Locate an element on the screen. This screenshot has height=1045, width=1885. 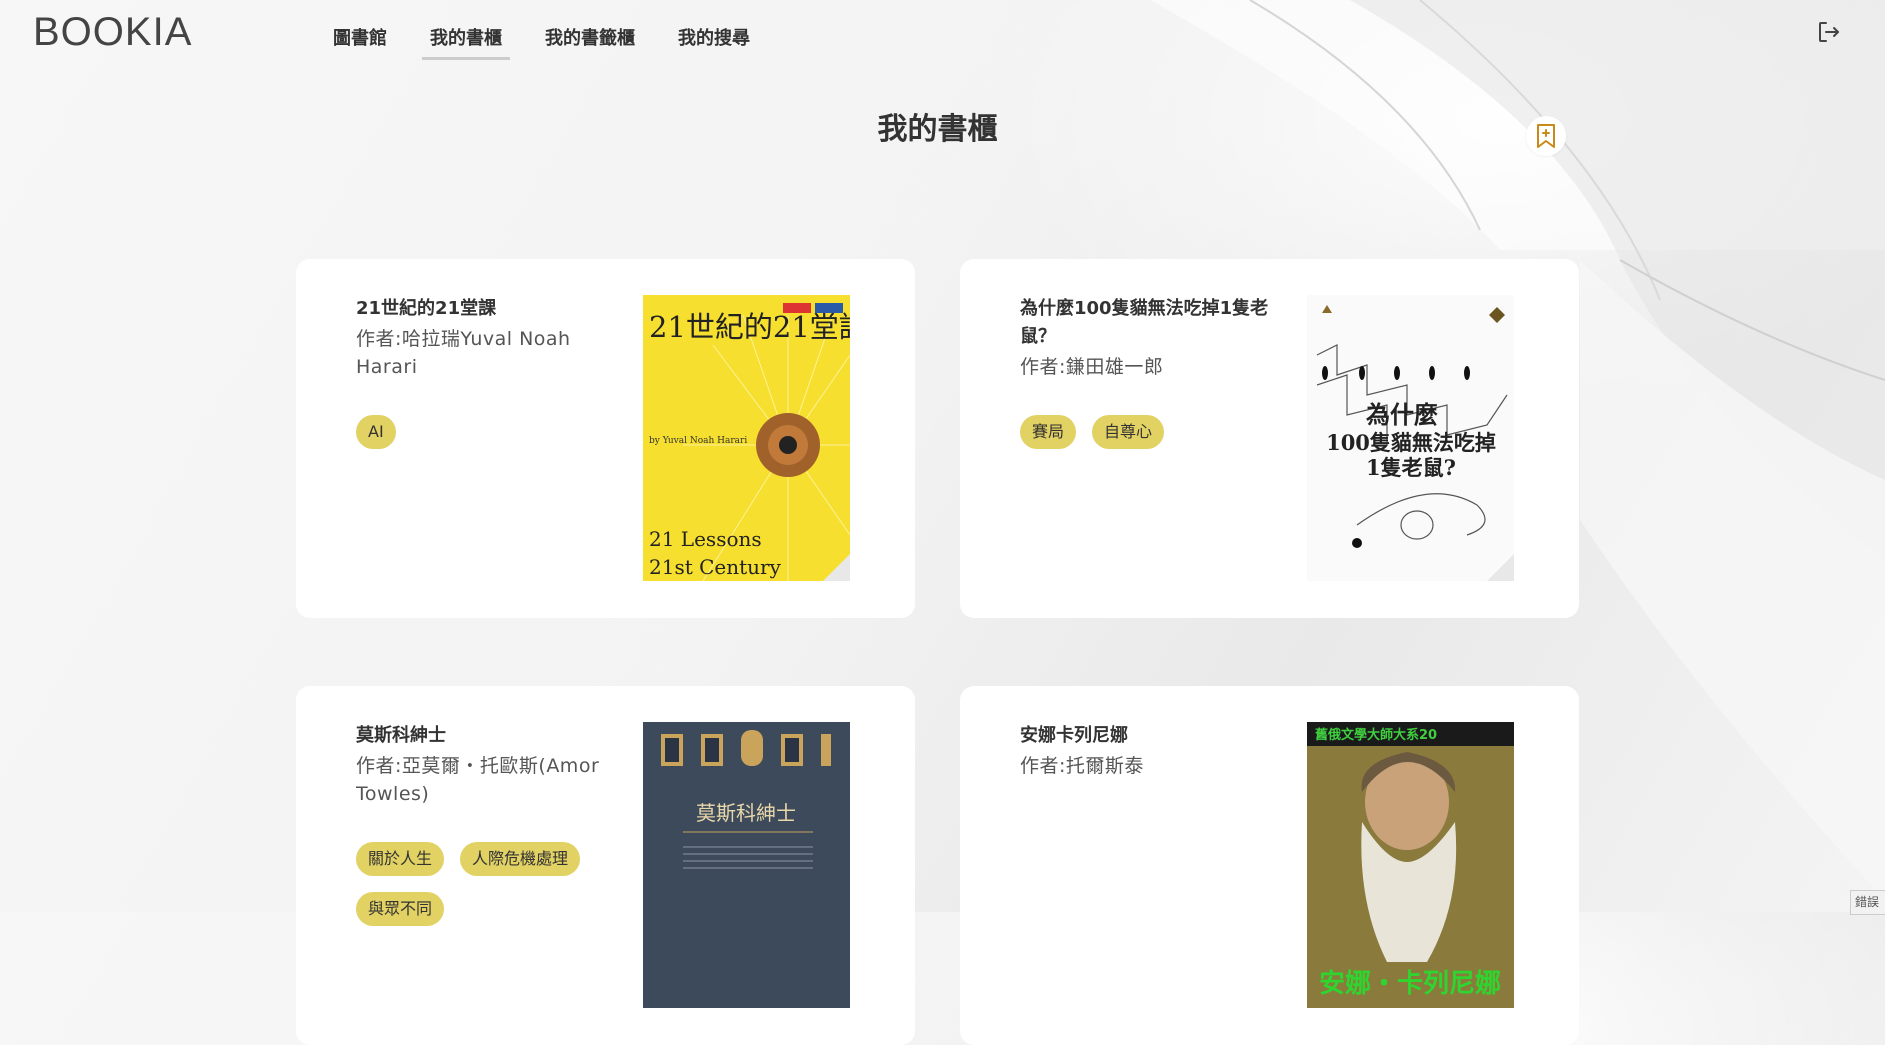
tag: 自尊心 is located at coordinates (1128, 432).